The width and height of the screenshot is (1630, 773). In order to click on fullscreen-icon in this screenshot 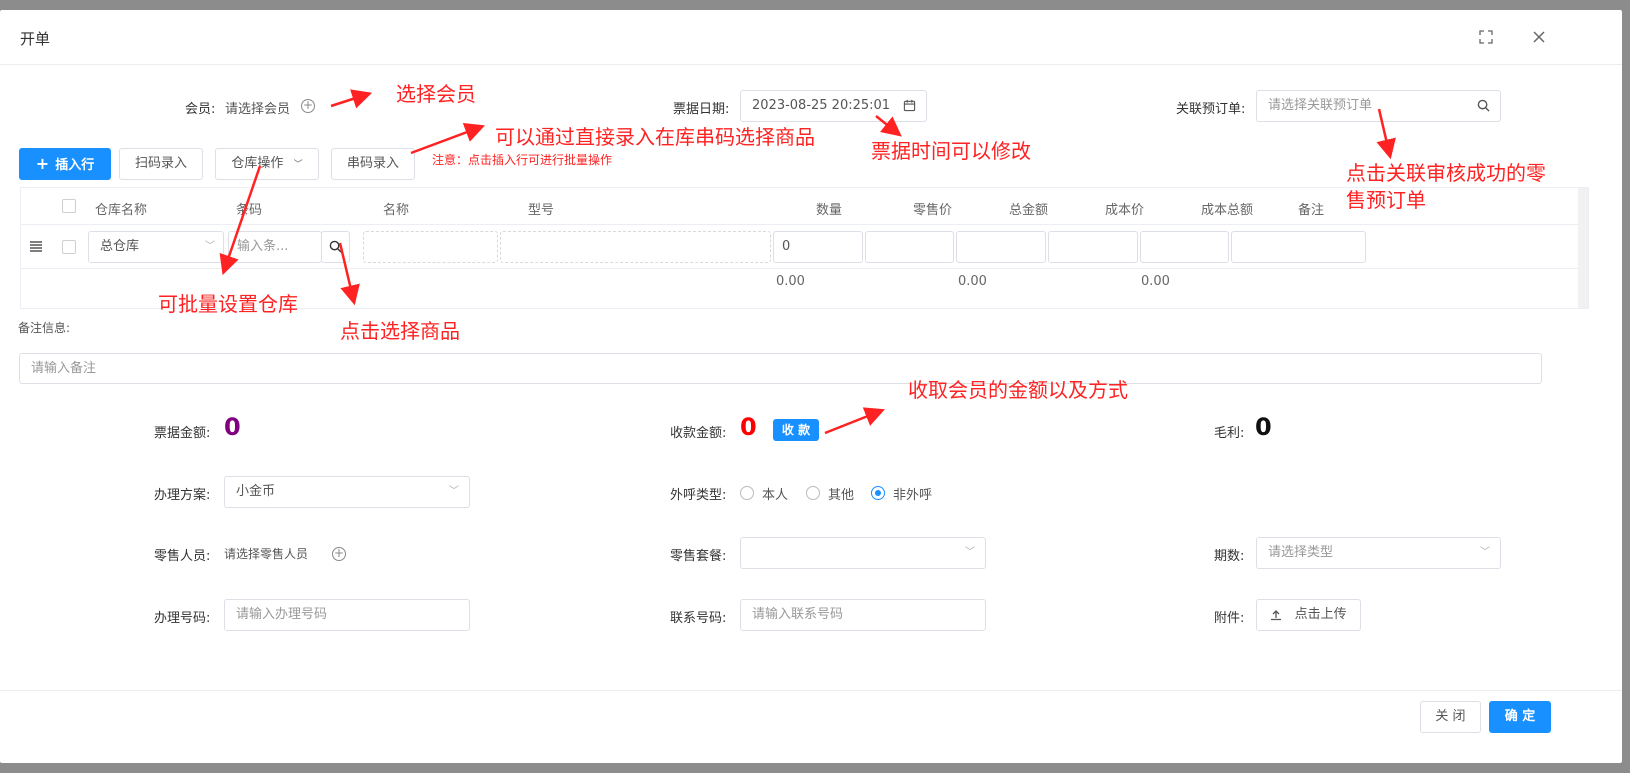, I will do `click(1486, 38)`.